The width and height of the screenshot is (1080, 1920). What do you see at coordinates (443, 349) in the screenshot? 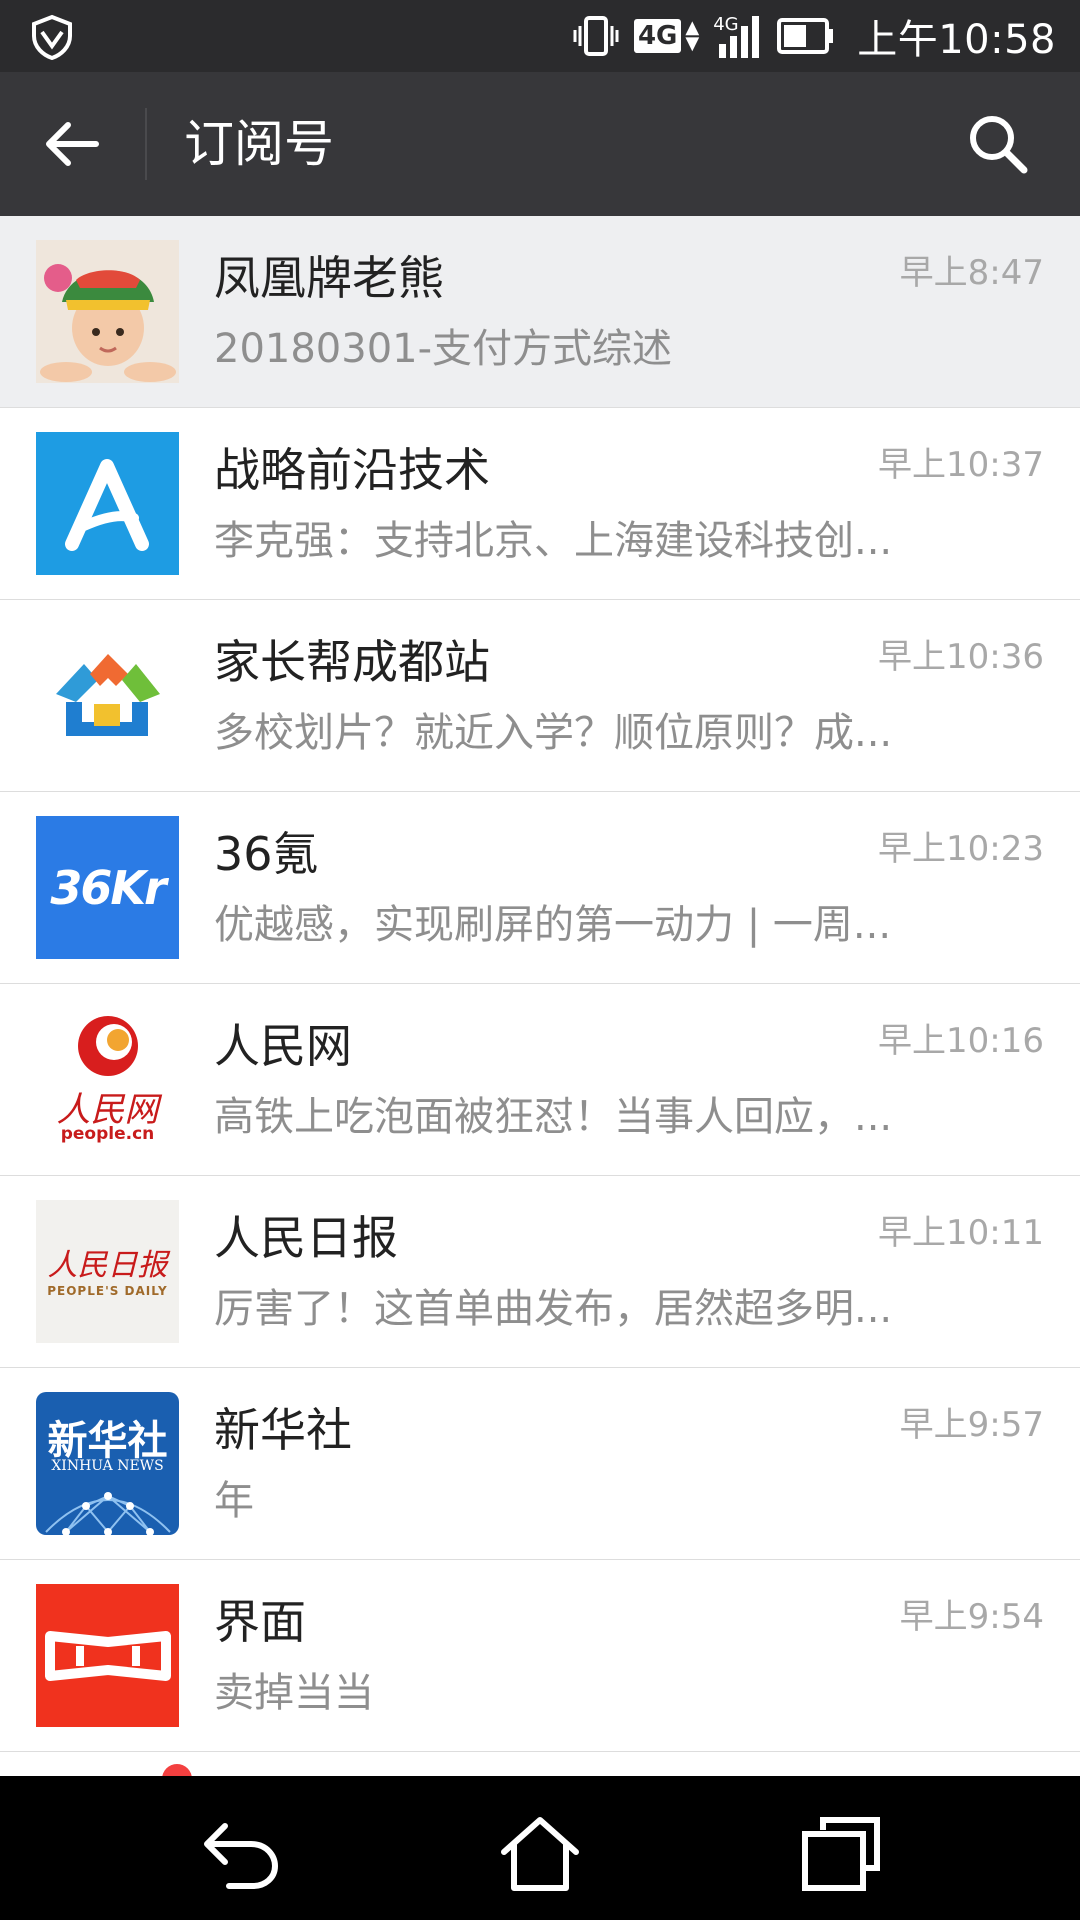
I see `subscription-preview: 20180301-支付方式综述` at bounding box center [443, 349].